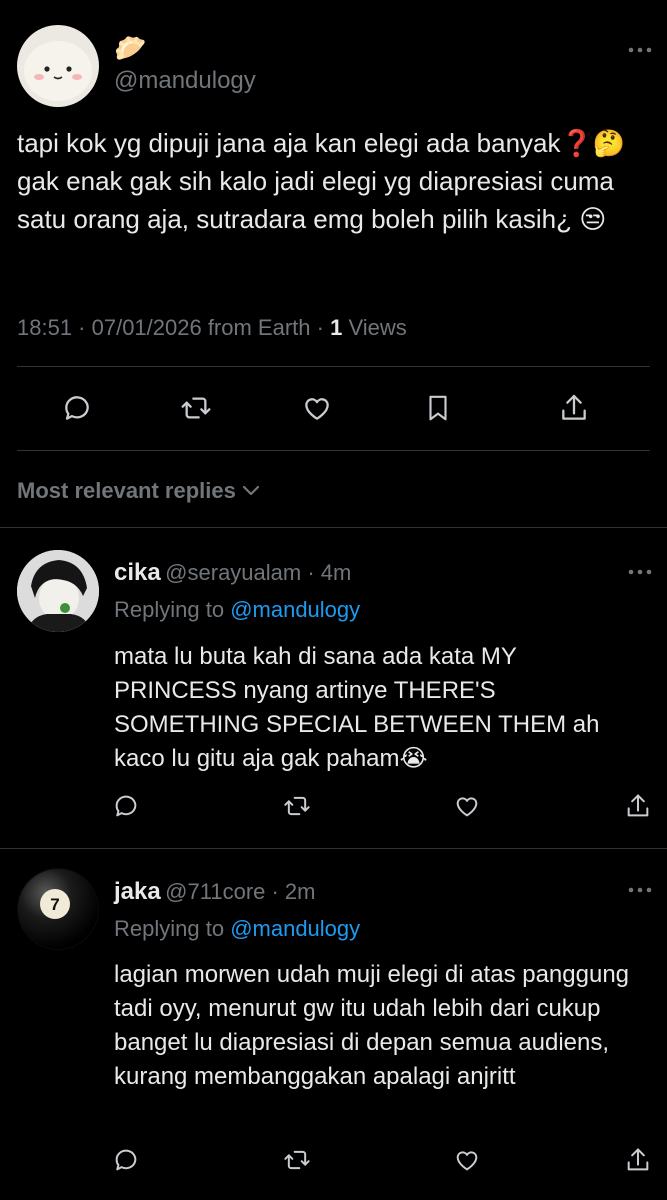 This screenshot has height=1200, width=667. What do you see at coordinates (326, 572) in the screenshot?
I see `reply-time: · 4m` at bounding box center [326, 572].